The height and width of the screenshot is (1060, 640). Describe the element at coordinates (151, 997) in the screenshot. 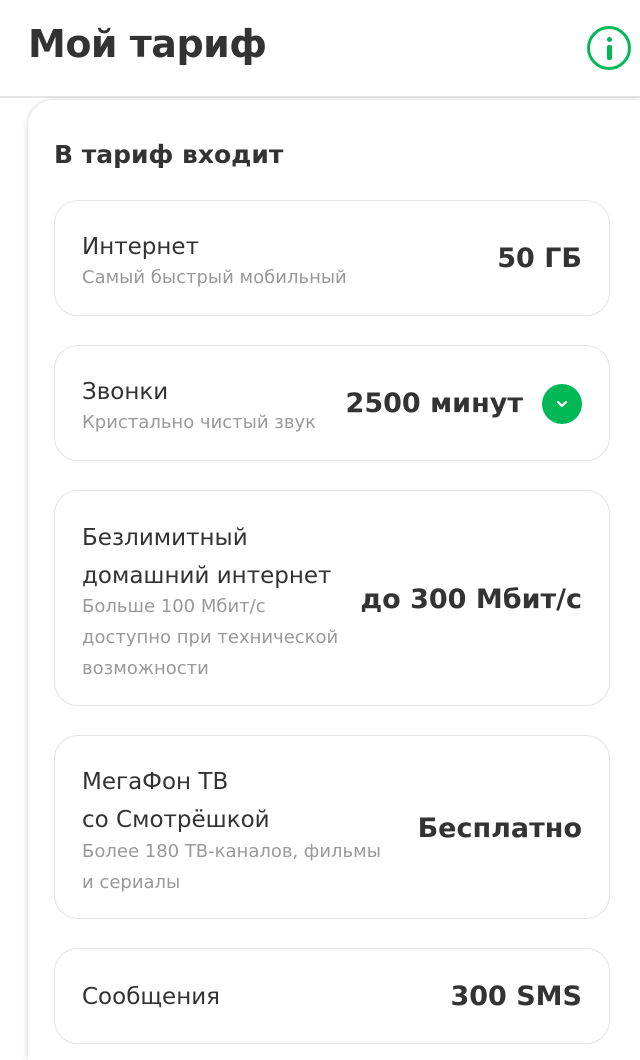

I see `item-name-line: Сообщения` at that location.